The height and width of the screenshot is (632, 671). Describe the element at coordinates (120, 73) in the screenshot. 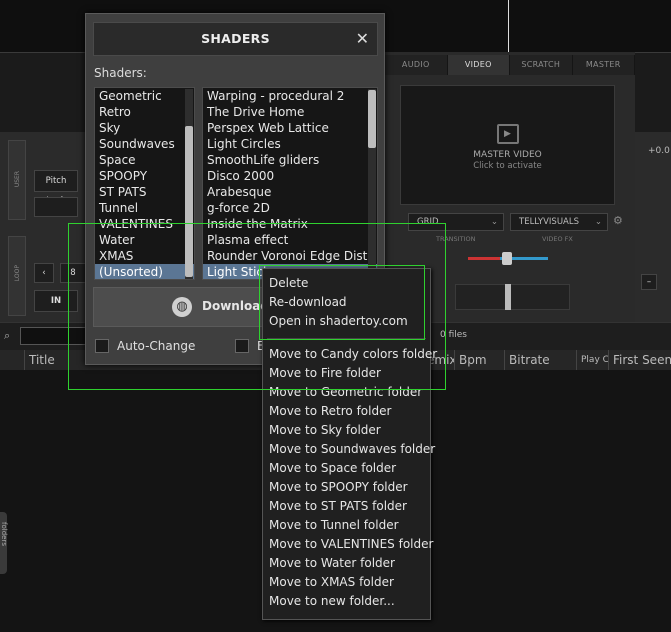

I see `shaders-label: Shaders:` at that location.